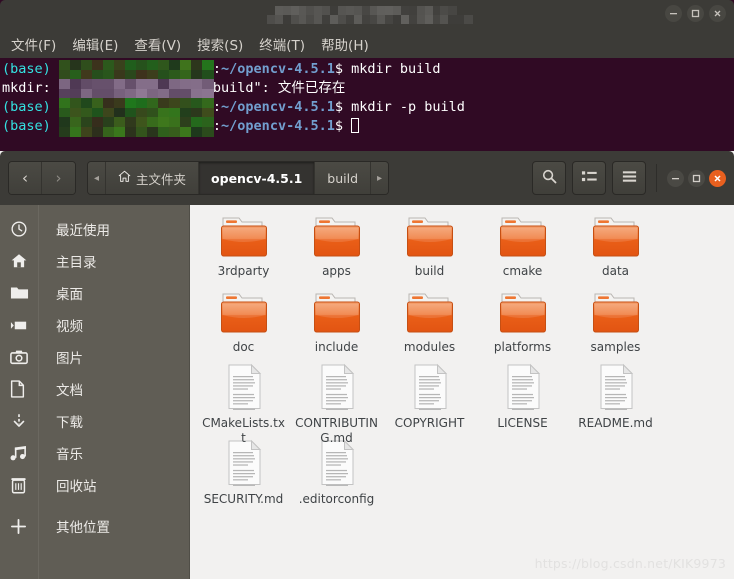 This screenshot has width=734, height=579. Describe the element at coordinates (94, 325) in the screenshot. I see `sidebar-item-video: 视频` at that location.